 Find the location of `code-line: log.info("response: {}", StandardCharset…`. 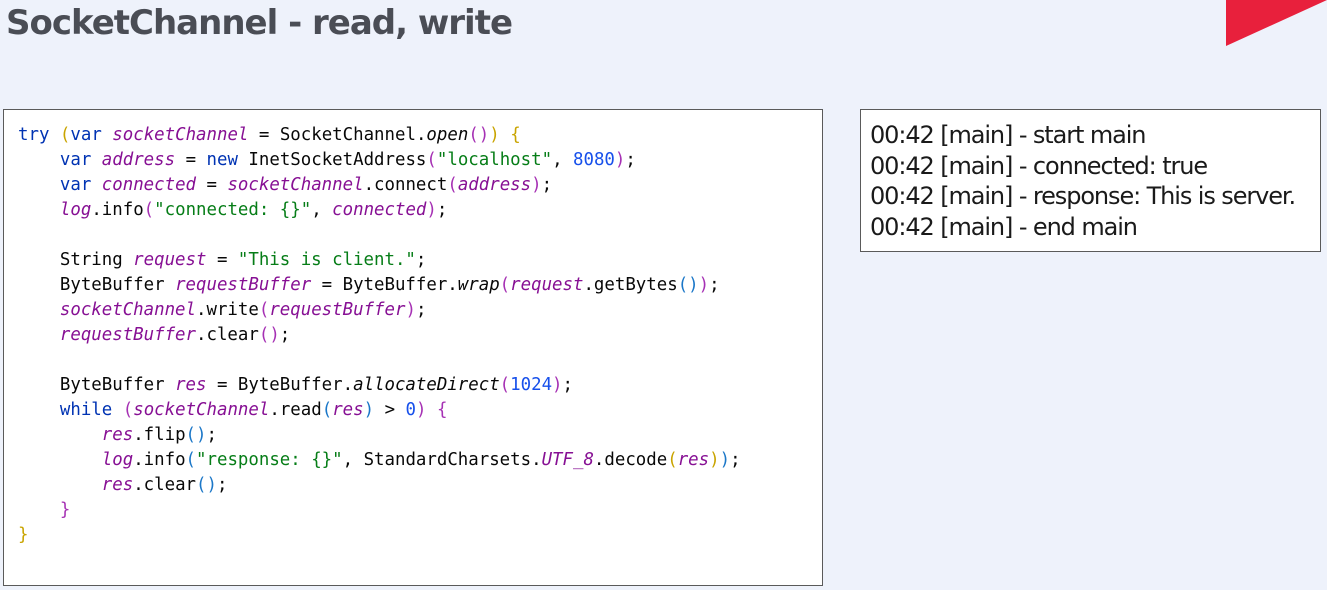

code-line: log.info("response: {}", StandardCharset… is located at coordinates (421, 460).